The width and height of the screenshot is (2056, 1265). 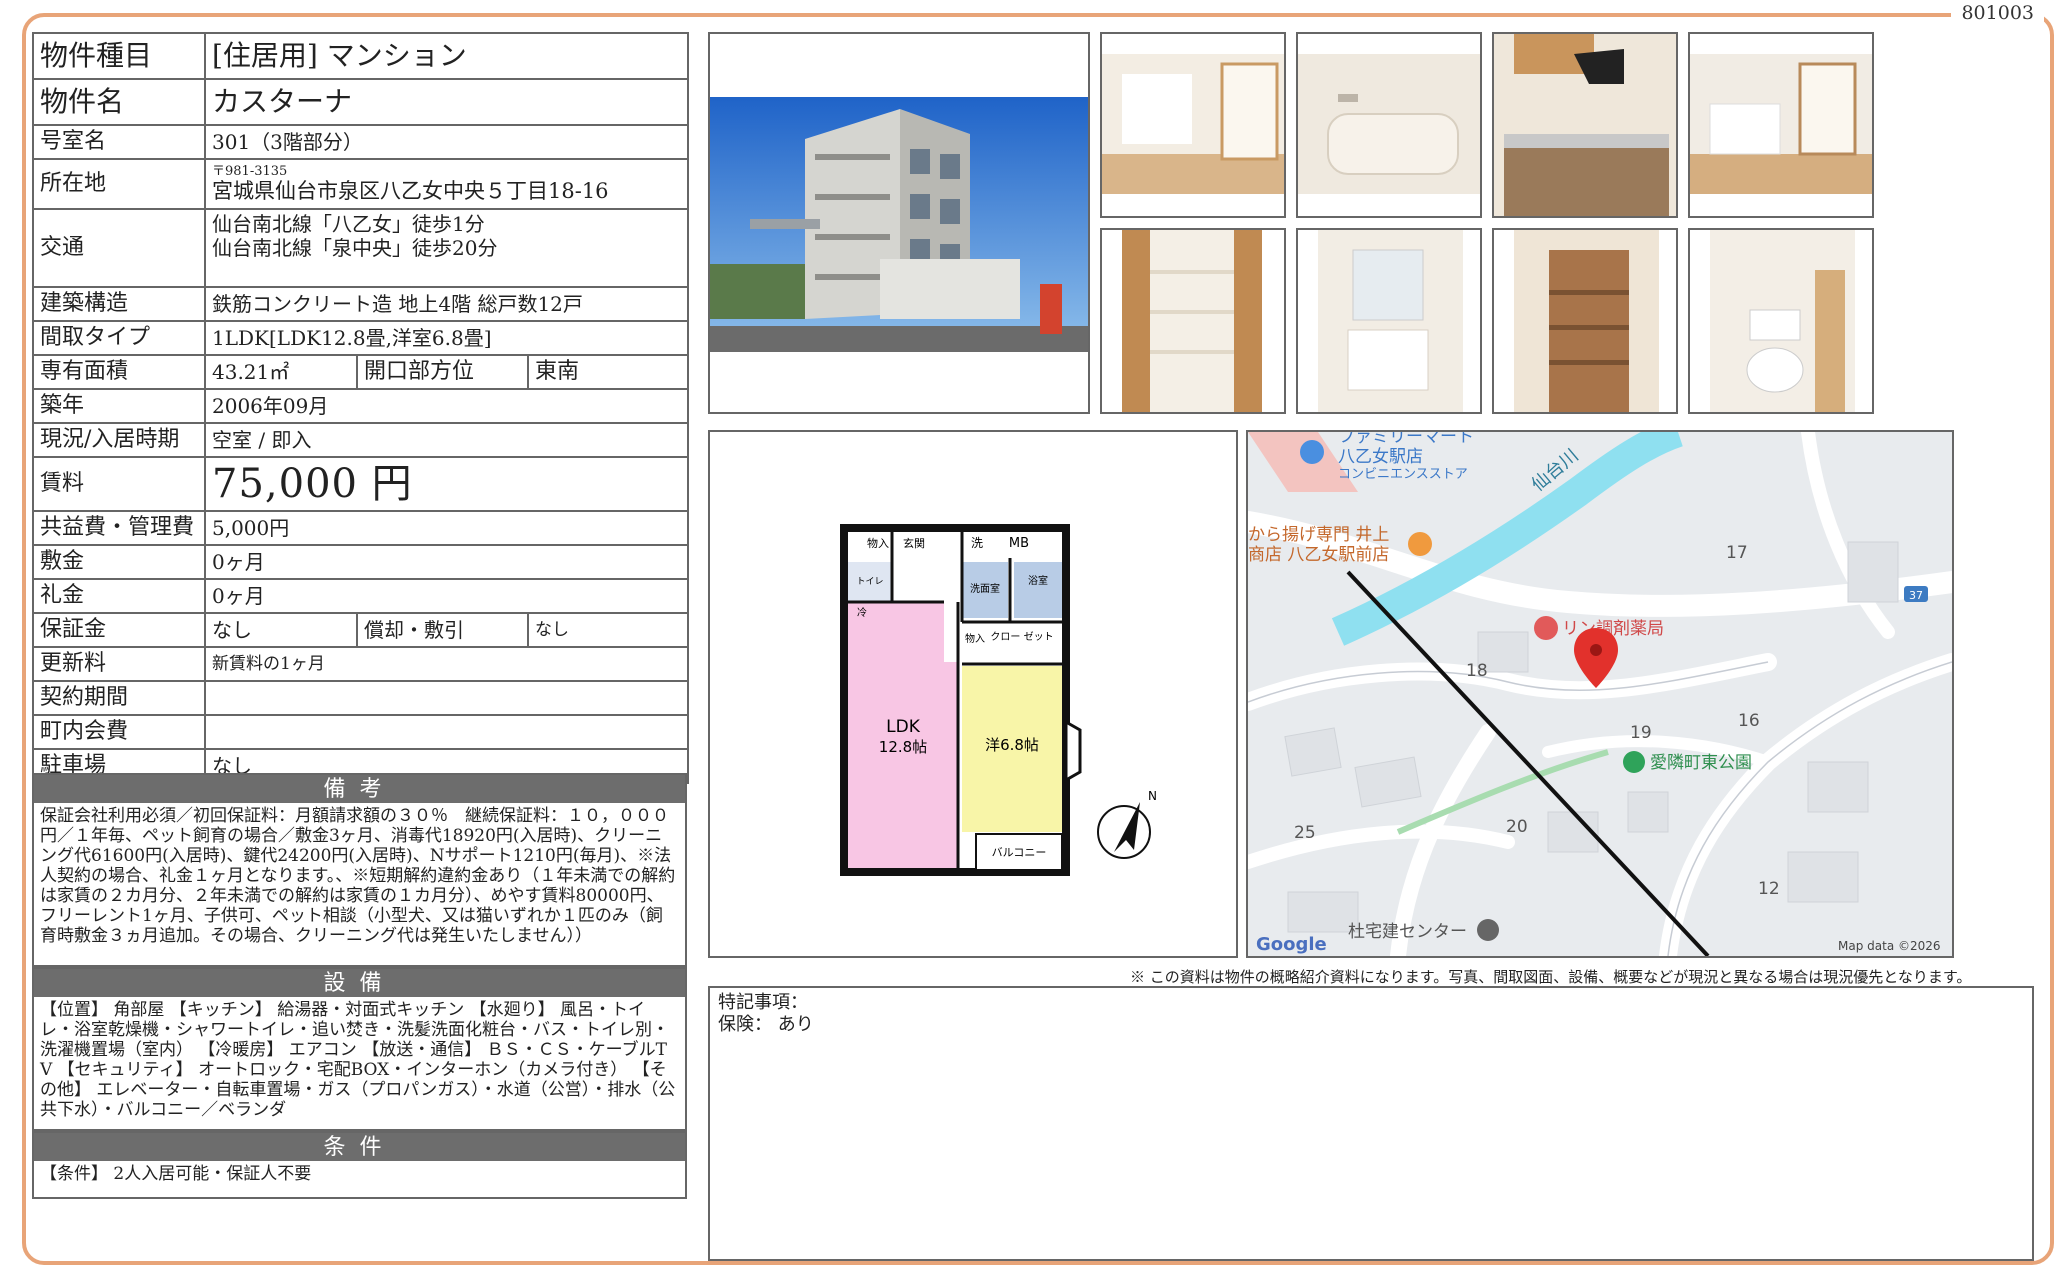 I want to click on guarantee-label: 保証金, so click(x=119, y=630).